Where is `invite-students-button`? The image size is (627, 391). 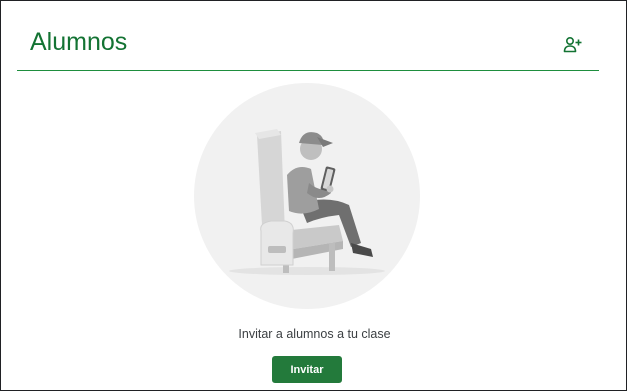 invite-students-button is located at coordinates (573, 45).